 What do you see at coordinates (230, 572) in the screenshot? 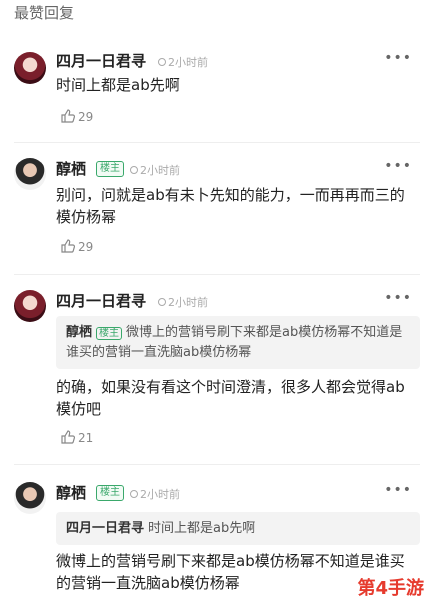
I see `comment-text: 微博上的营销号刷下来都是ab模仿杨幂不知道是谁买的营销一直洗脑ab模仿杨幂` at bounding box center [230, 572].